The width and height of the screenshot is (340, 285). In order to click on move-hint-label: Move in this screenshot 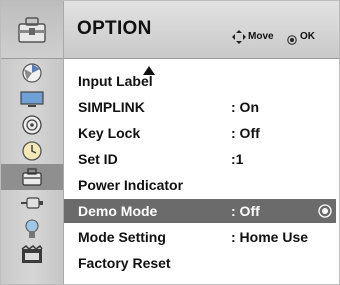, I will do `click(261, 36)`.